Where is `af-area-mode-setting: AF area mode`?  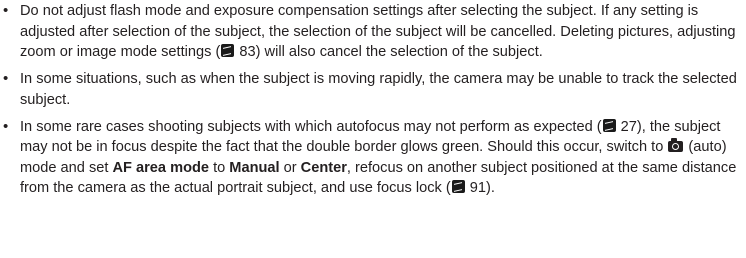
af-area-mode-setting: AF area mode is located at coordinates (161, 167).